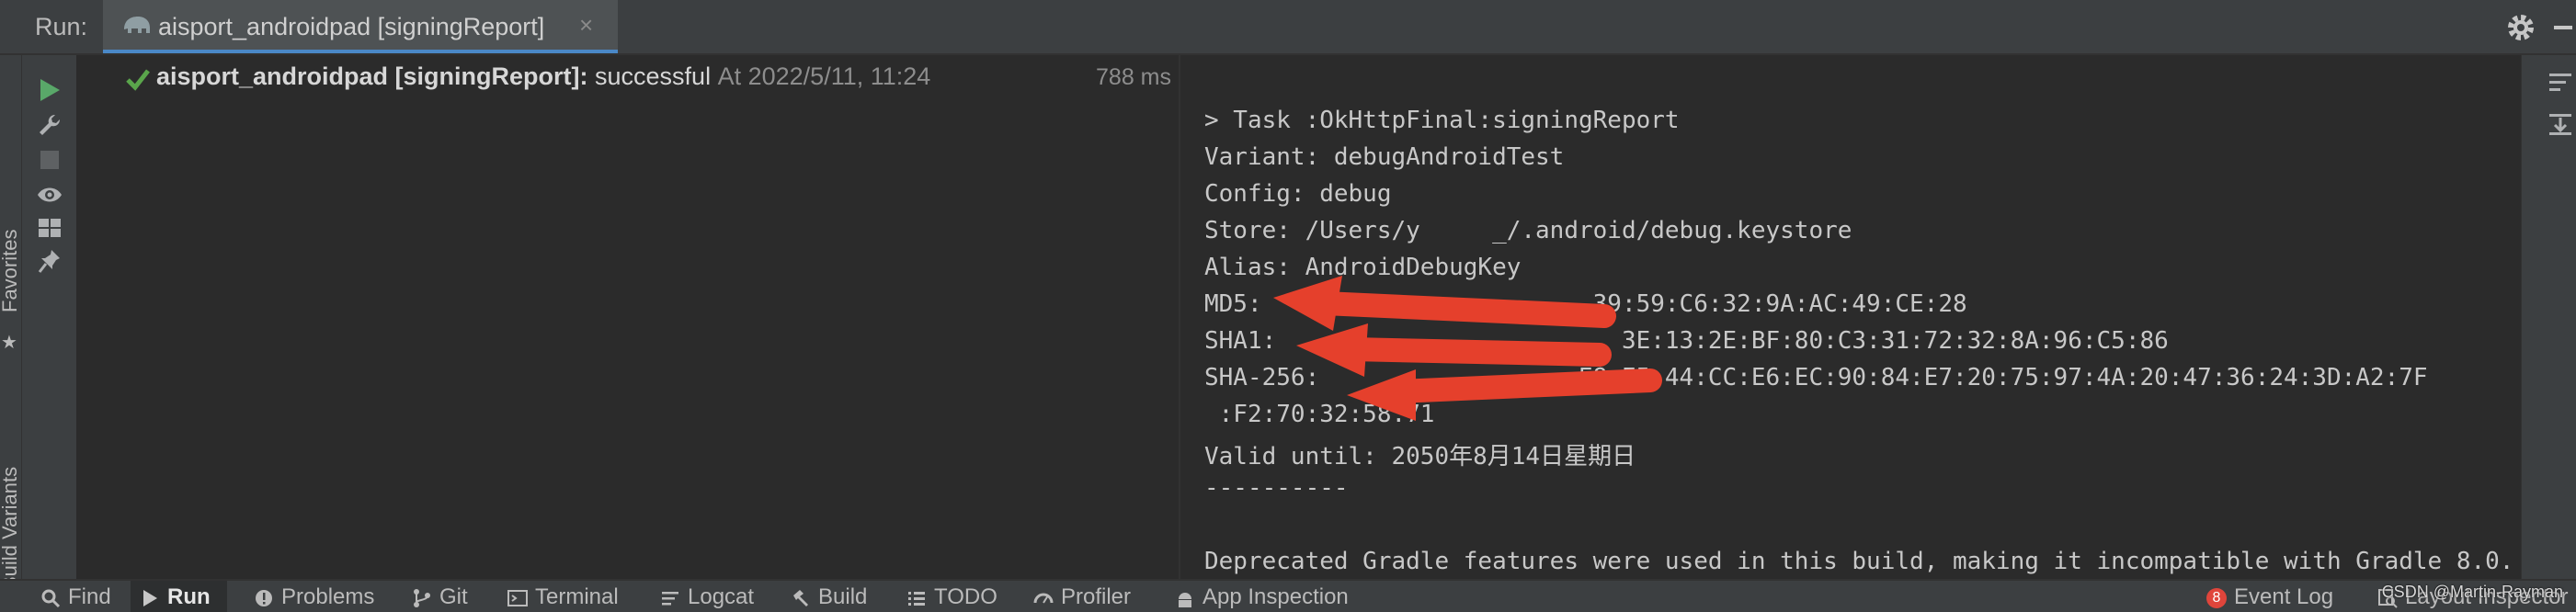  Describe the element at coordinates (11, 271) in the screenshot. I see `favorites-tab: Favorites` at that location.